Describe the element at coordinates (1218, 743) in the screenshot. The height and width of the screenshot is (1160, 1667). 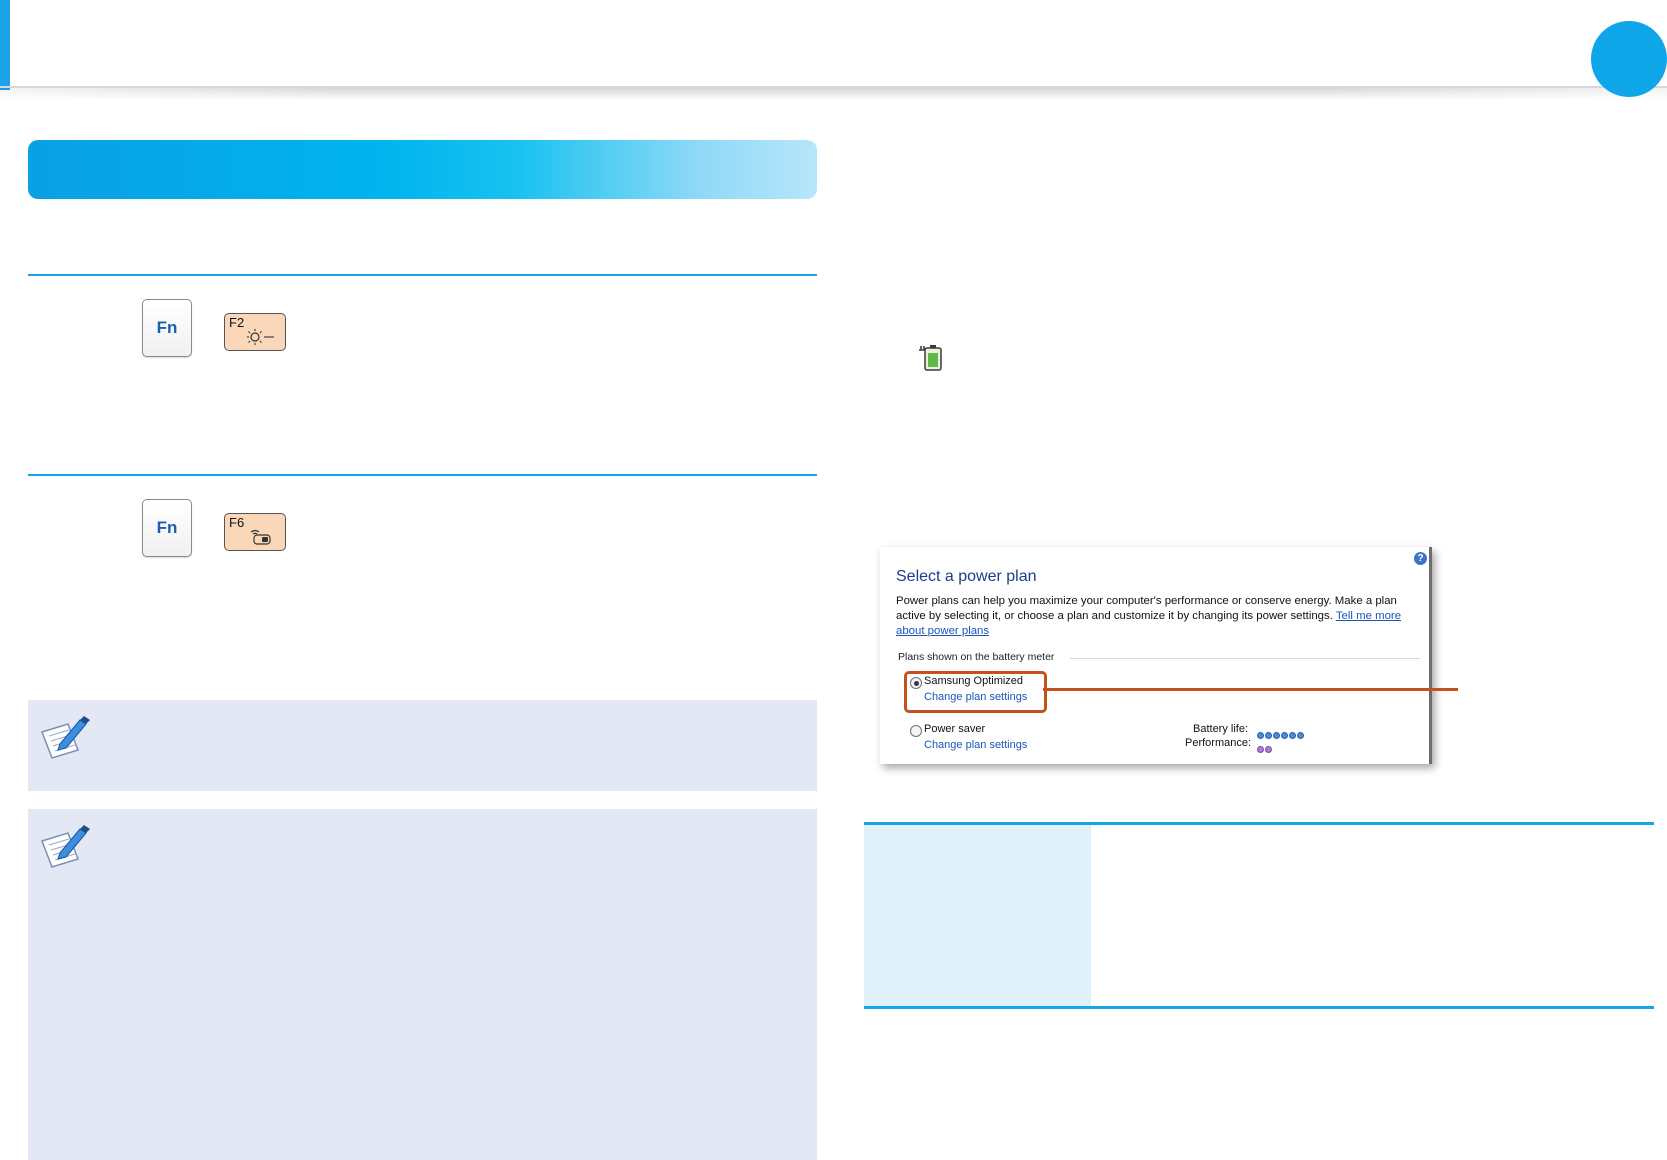
I see `performance-label: Performance:` at that location.